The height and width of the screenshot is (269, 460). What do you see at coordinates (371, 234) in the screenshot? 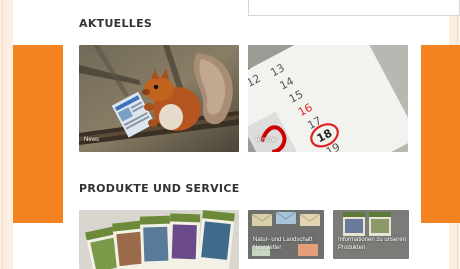
I see `product-info-tile: Informationen zu unseren Produkten` at bounding box center [371, 234].